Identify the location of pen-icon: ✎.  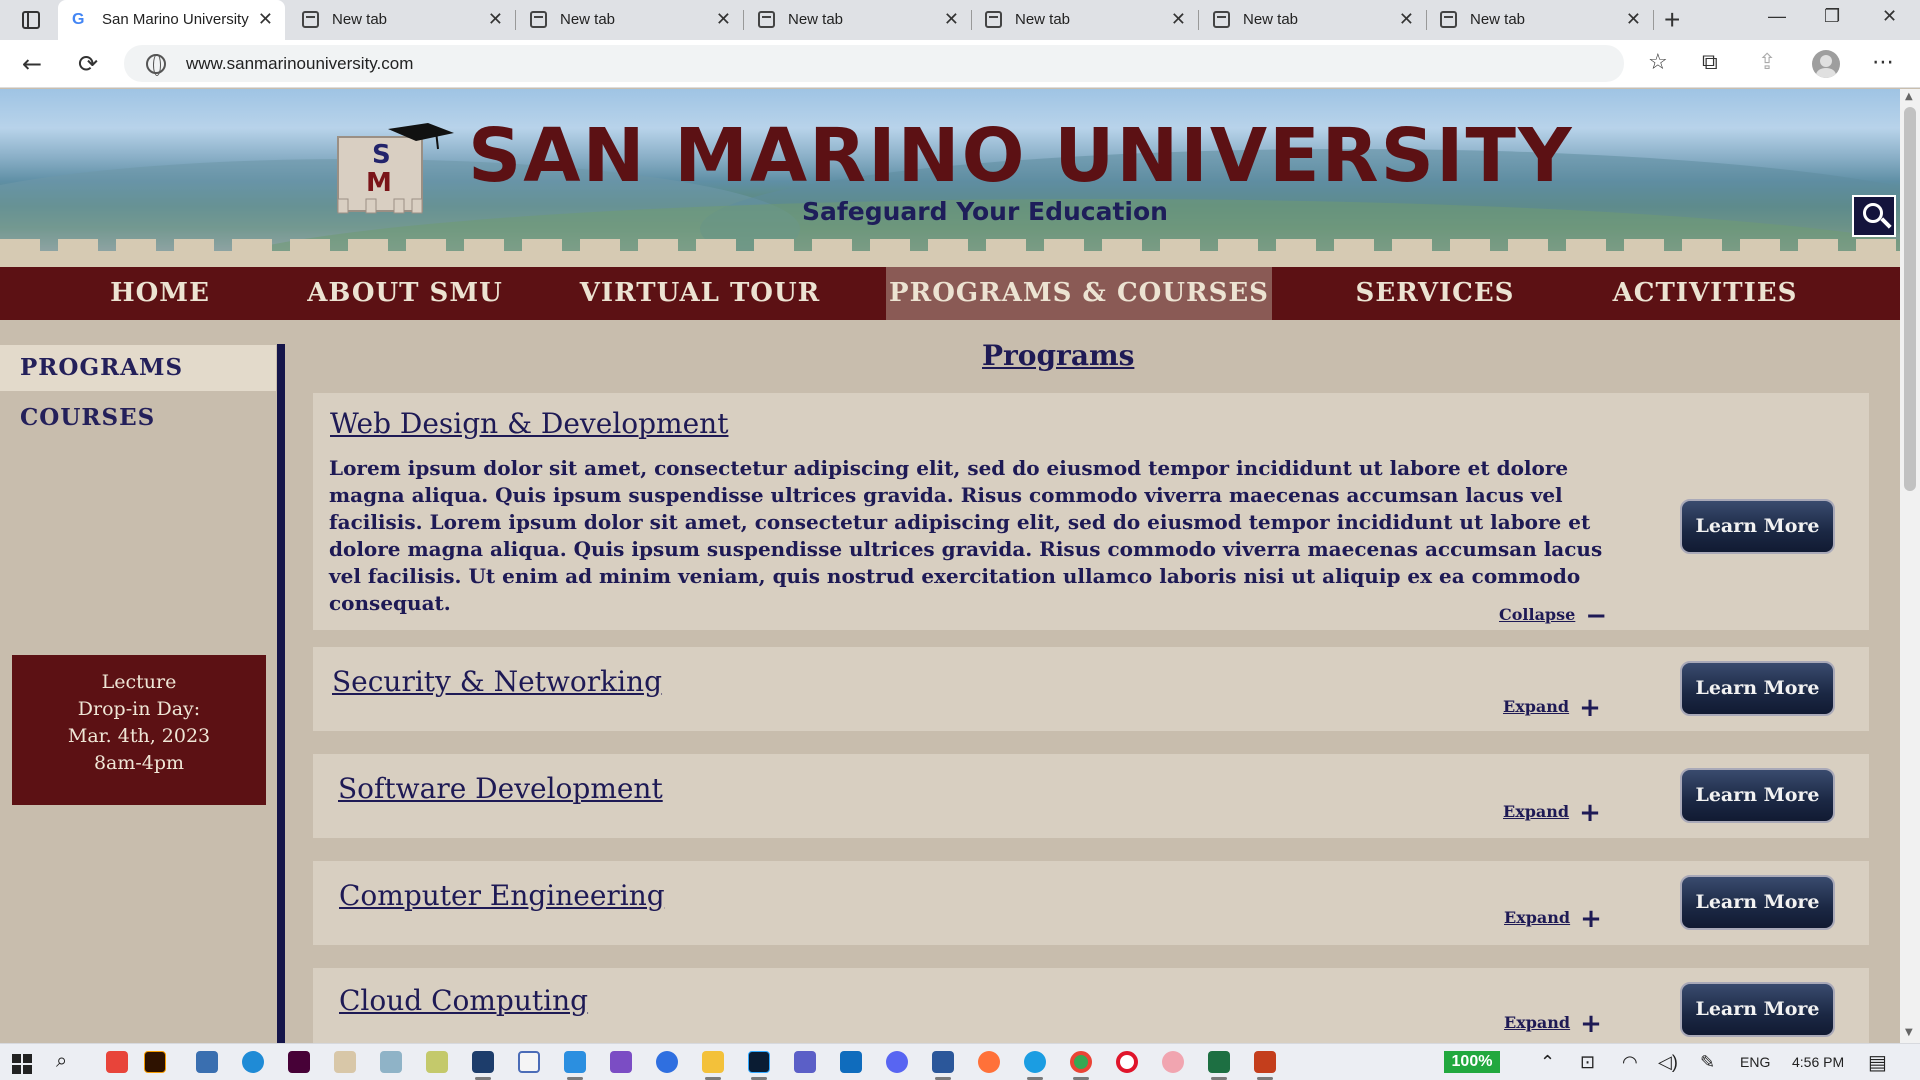
(1707, 1062).